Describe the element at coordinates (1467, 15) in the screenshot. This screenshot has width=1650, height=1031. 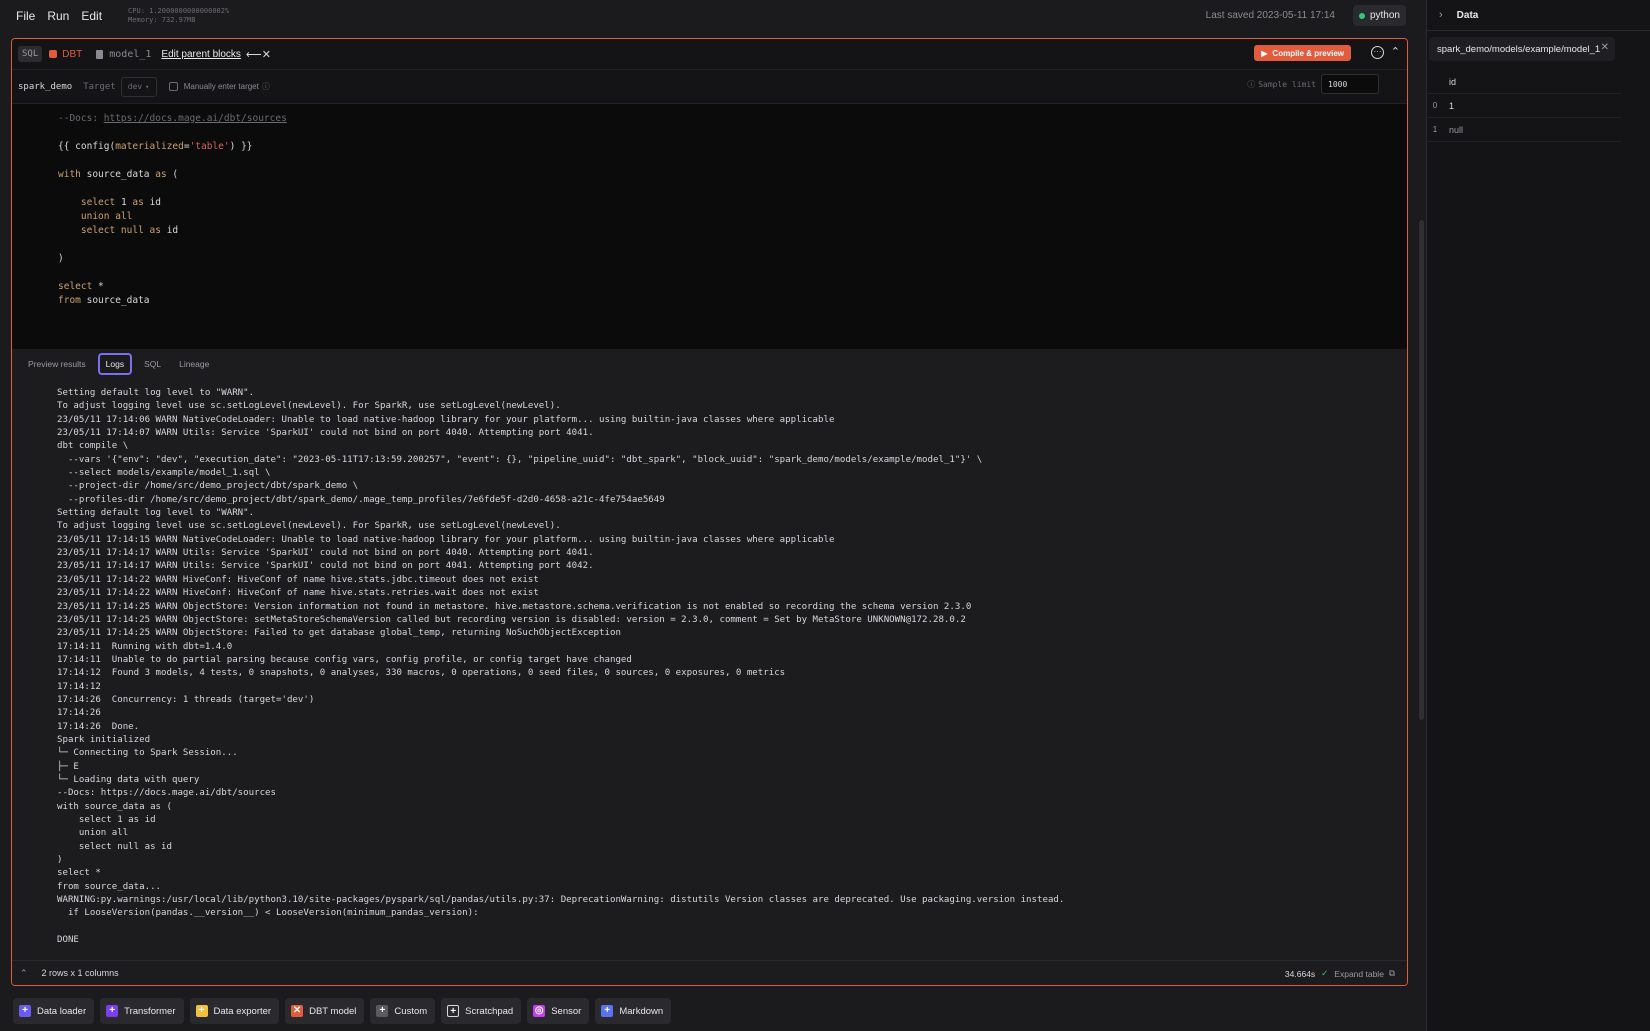
I see `data-panel-title: Data` at that location.